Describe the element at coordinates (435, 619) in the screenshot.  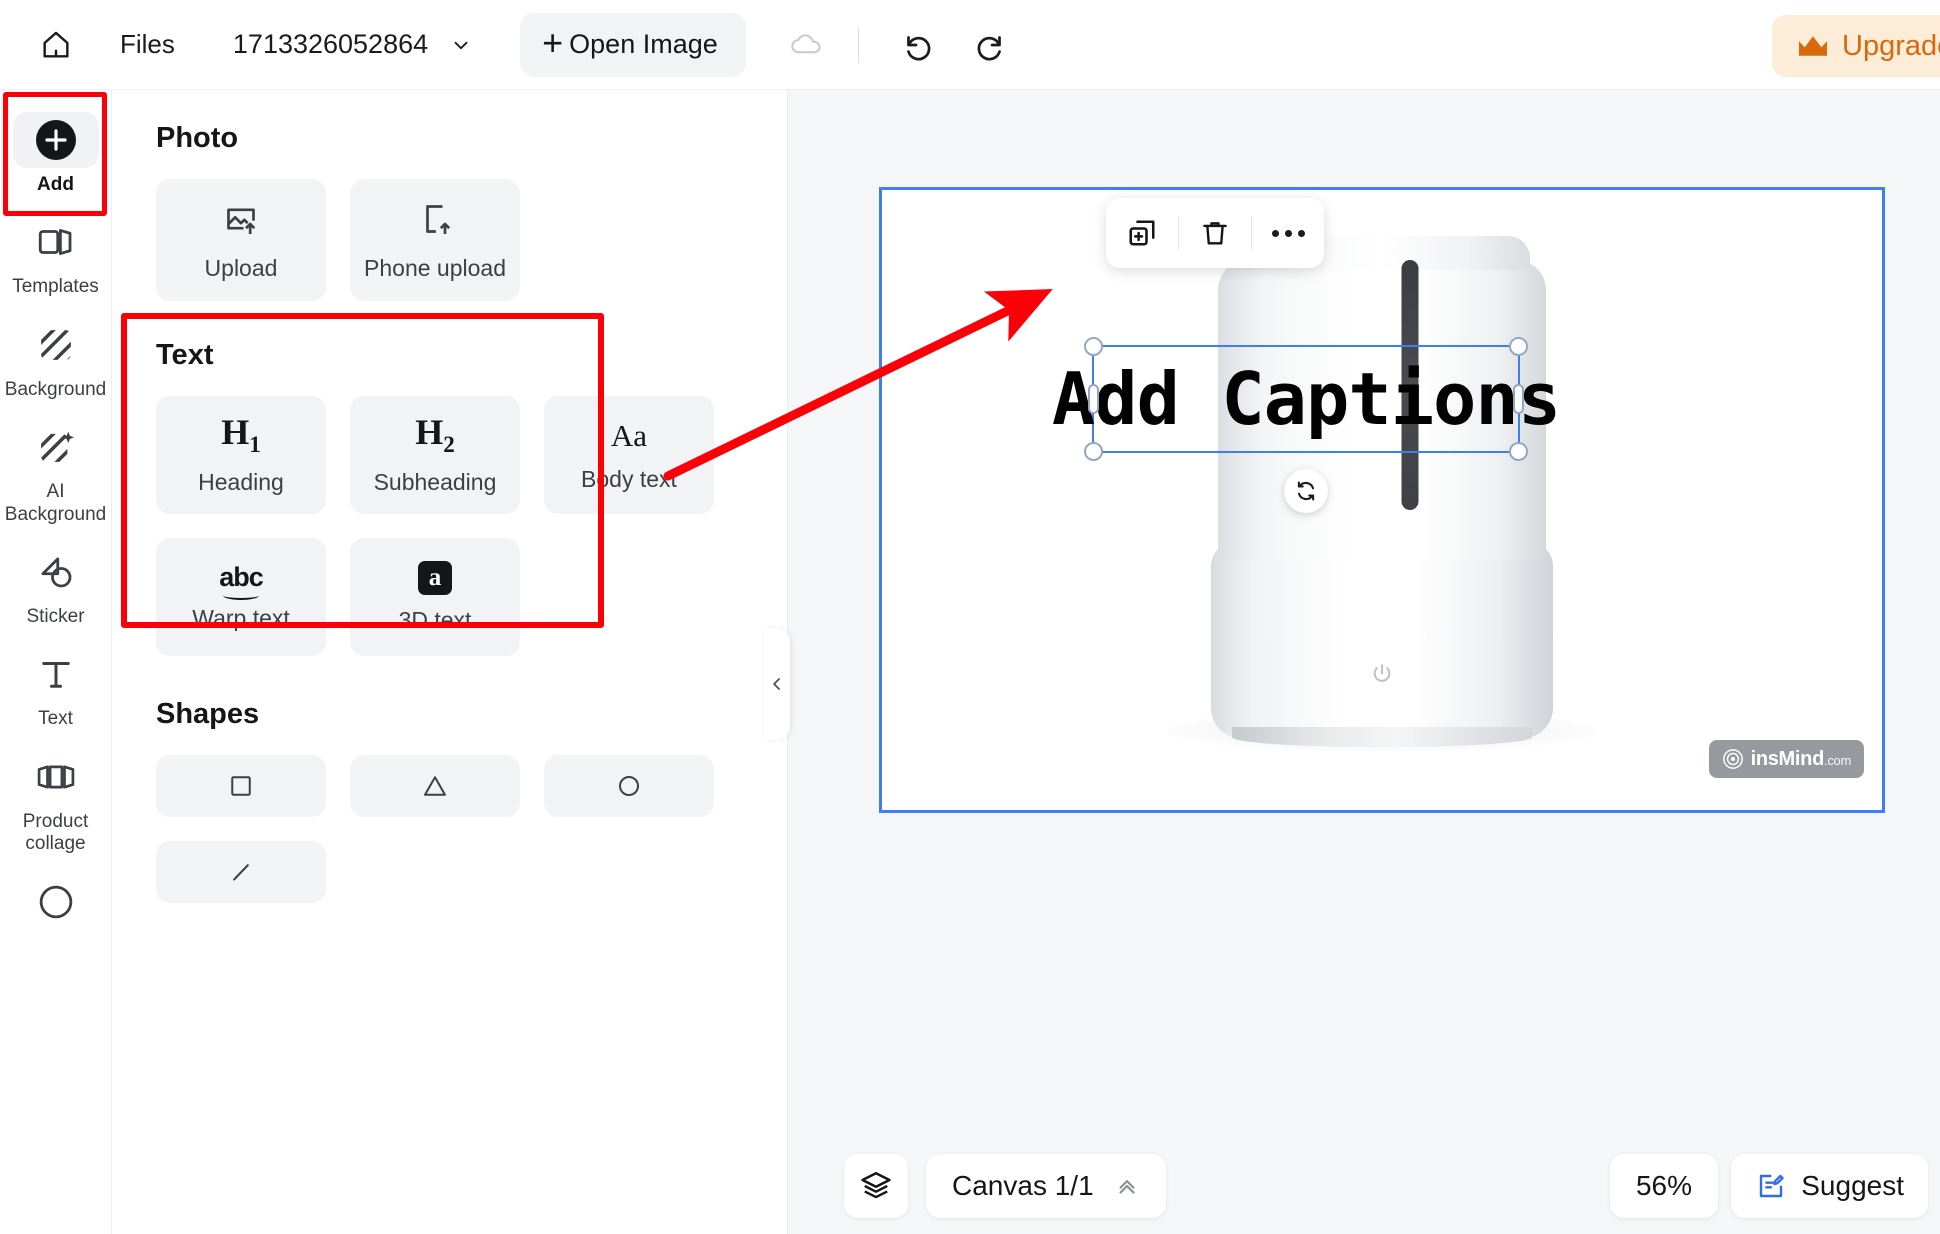
I see `3d-text-card-label: 3D text` at that location.